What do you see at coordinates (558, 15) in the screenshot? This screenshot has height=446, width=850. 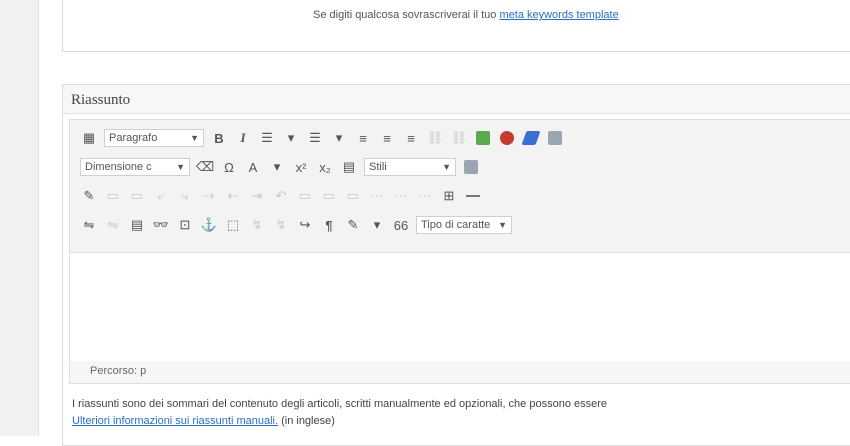 I see `meta-keywords-template-link: meta keywords template` at bounding box center [558, 15].